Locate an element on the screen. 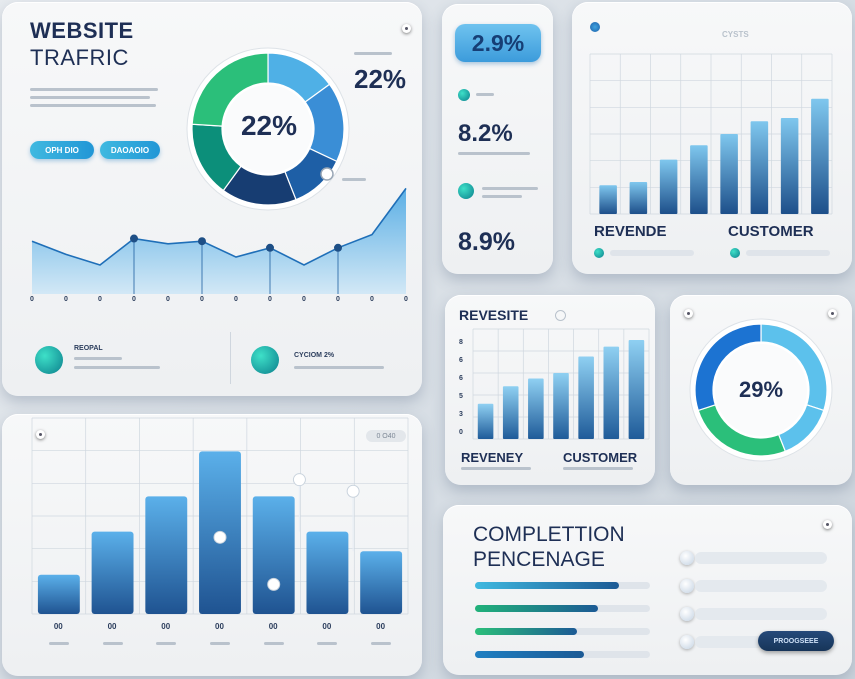  metrics-card: 2.9% 8.2% 8.9% is located at coordinates (497, 139).